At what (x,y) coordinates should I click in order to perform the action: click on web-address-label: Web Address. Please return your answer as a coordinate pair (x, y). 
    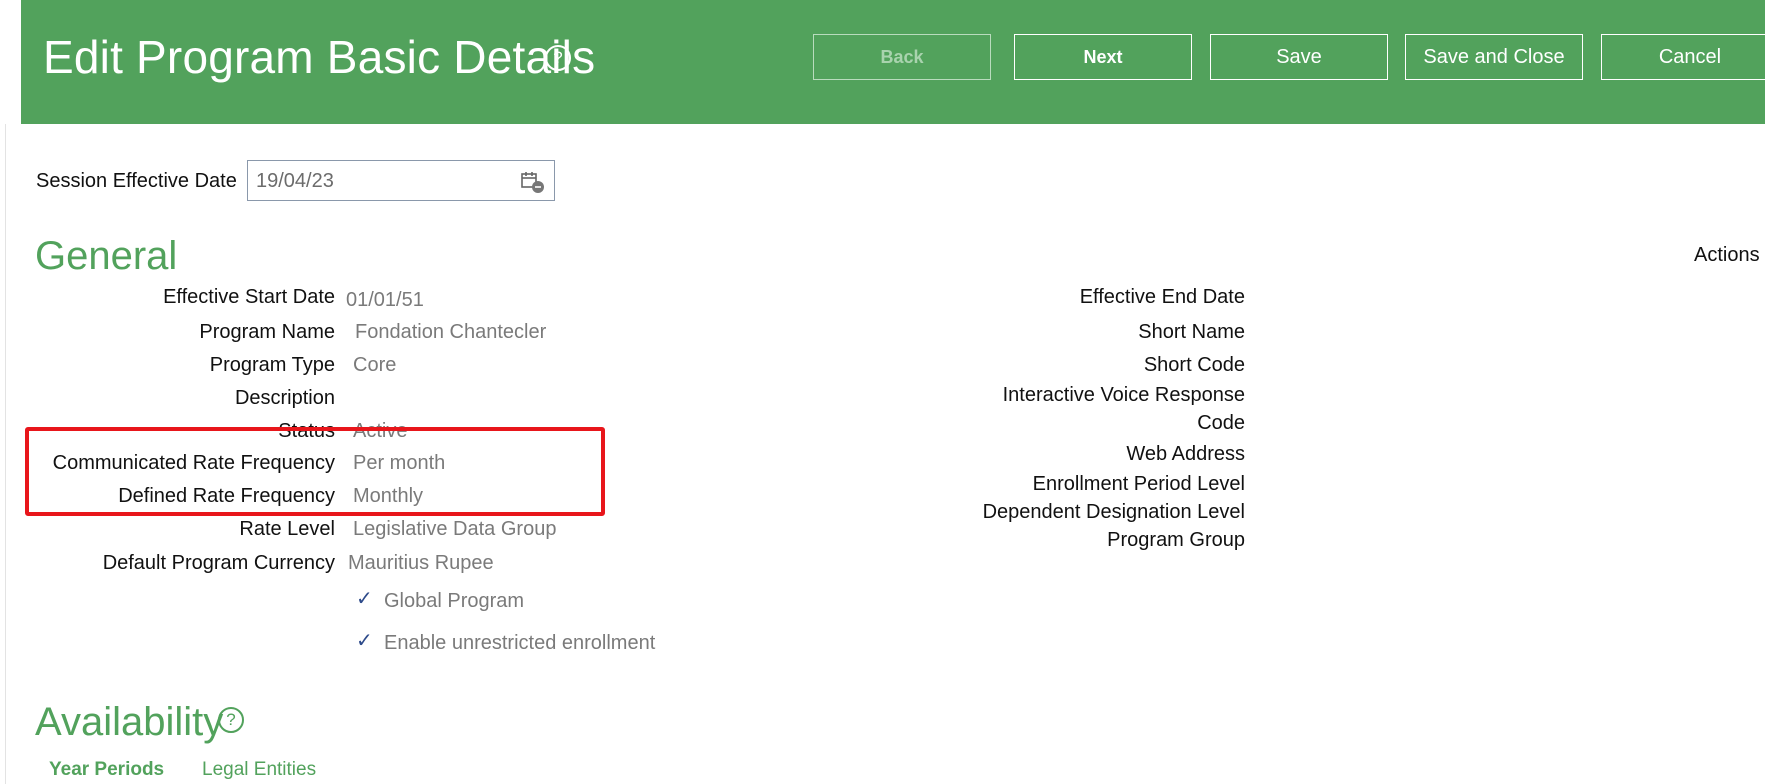
    Looking at the image, I should click on (1185, 454).